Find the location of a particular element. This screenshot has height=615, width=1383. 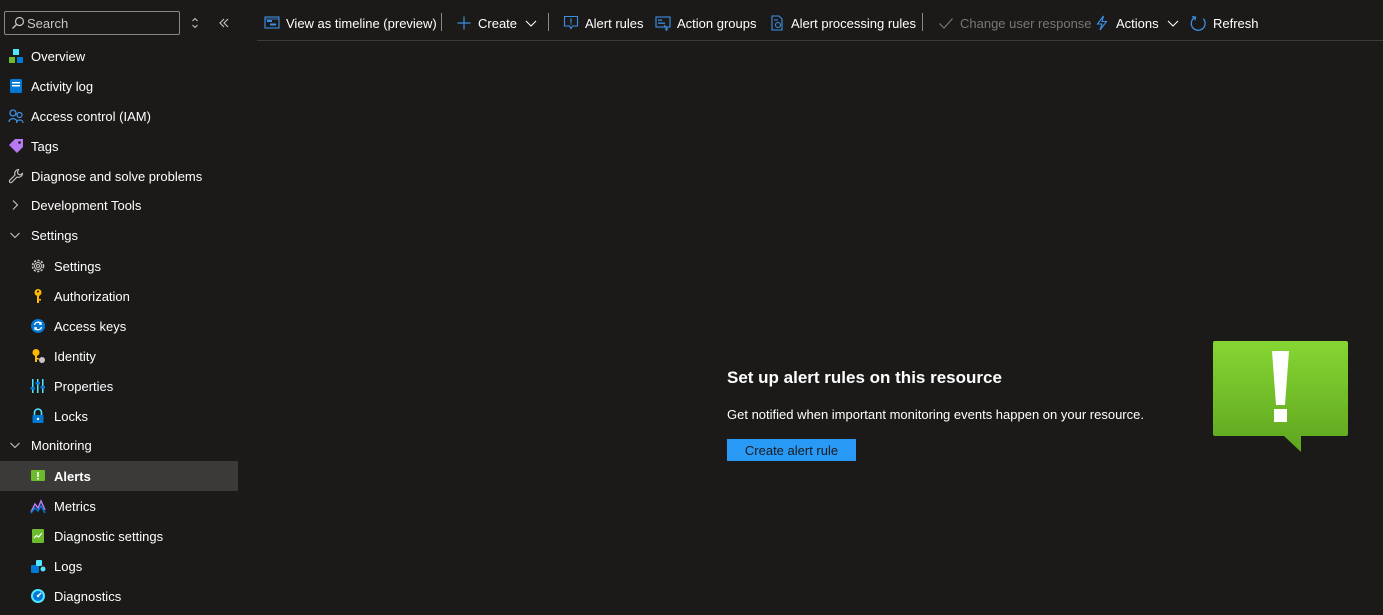

sidebar-item-diagnose-and-solve-problems: Diagnose and solve problems is located at coordinates (119, 176).